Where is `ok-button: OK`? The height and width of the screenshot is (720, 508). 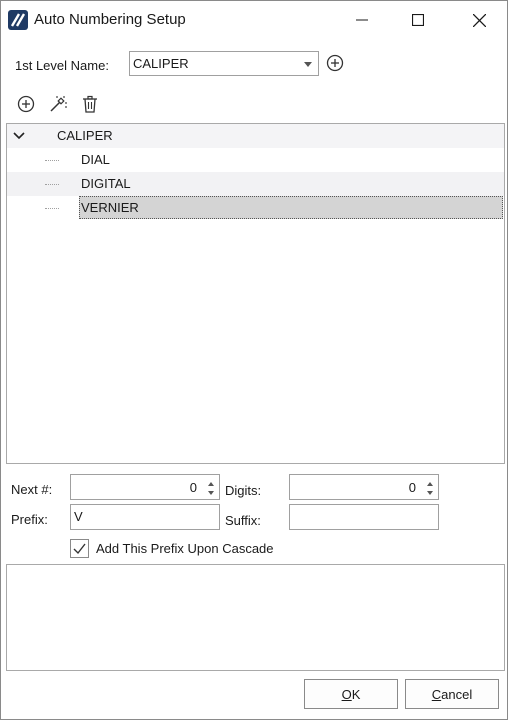
ok-button: OK is located at coordinates (351, 694).